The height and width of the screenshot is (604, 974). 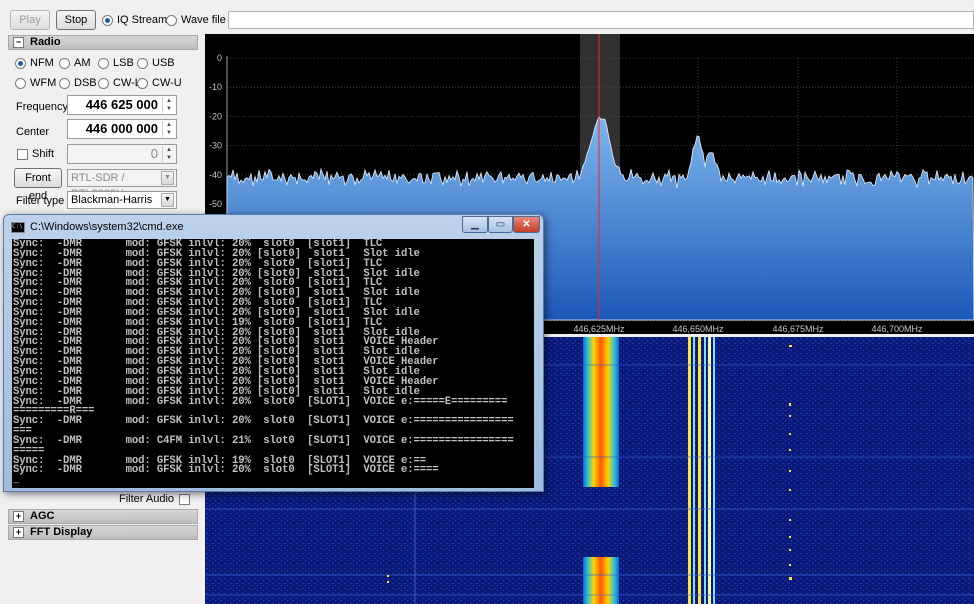 What do you see at coordinates (30, 20) in the screenshot?
I see `play-button: Play` at bounding box center [30, 20].